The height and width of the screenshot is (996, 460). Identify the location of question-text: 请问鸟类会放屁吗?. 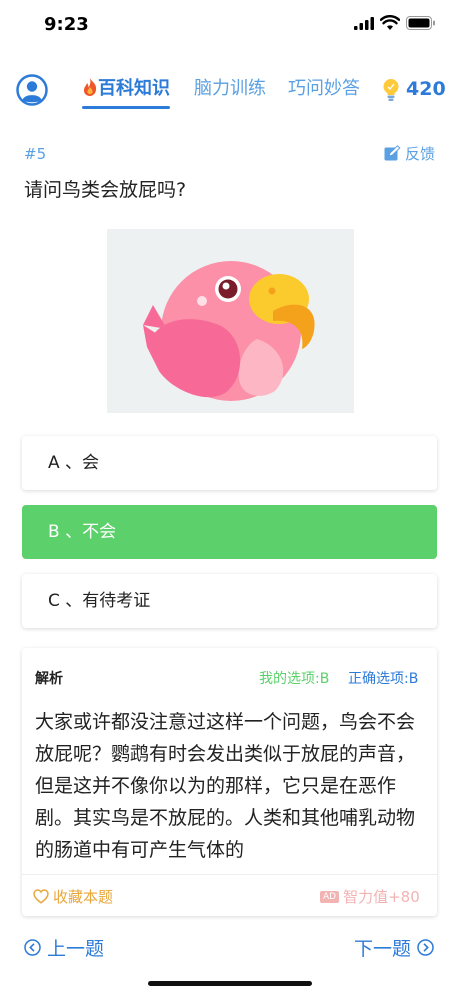
(105, 190).